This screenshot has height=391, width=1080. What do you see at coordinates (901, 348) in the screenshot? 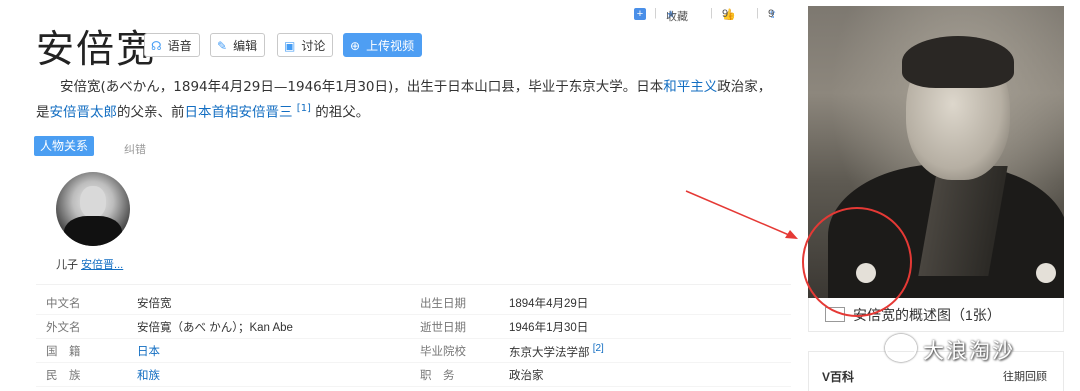
I see `wechat-icon` at bounding box center [901, 348].